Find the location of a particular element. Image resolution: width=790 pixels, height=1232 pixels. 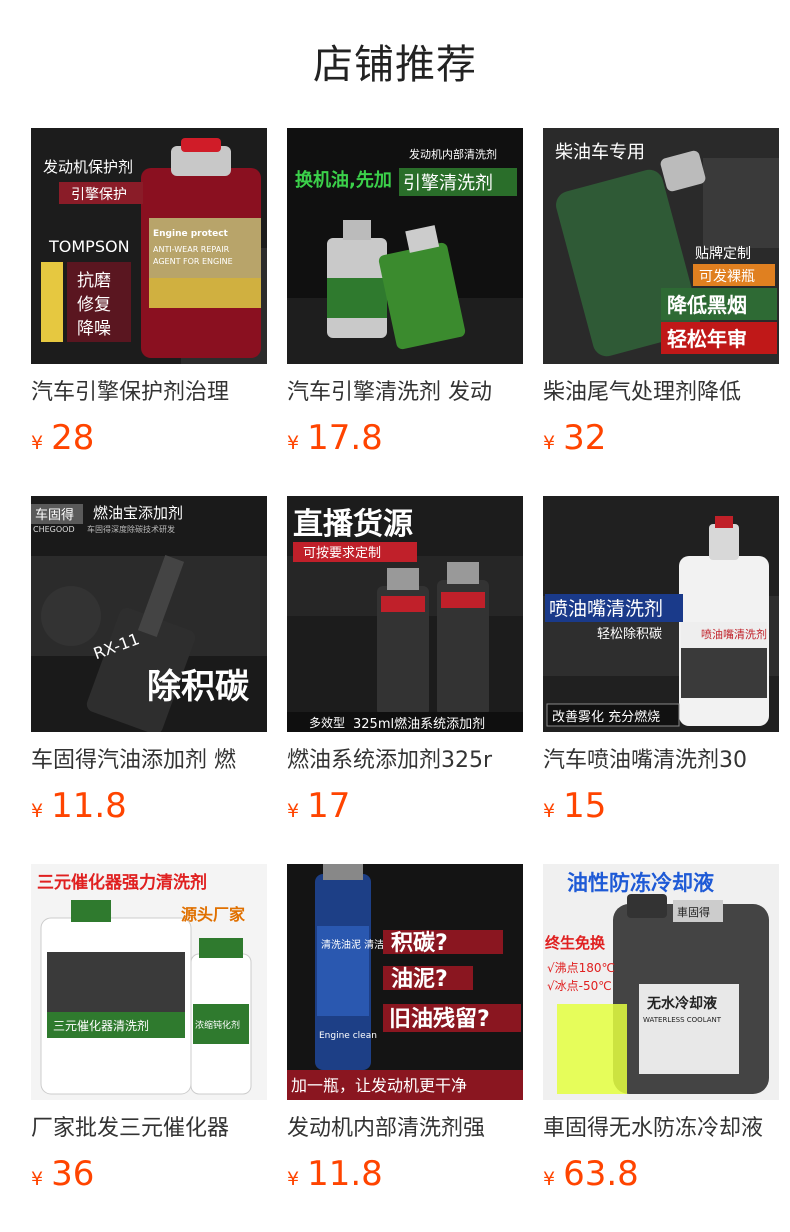

injector-cleaner-image: 喷油嘴清洗剂 喷油嘴清洗剂 轻松除积碳 改善雾化 充分燃烧 is located at coordinates (661, 614).